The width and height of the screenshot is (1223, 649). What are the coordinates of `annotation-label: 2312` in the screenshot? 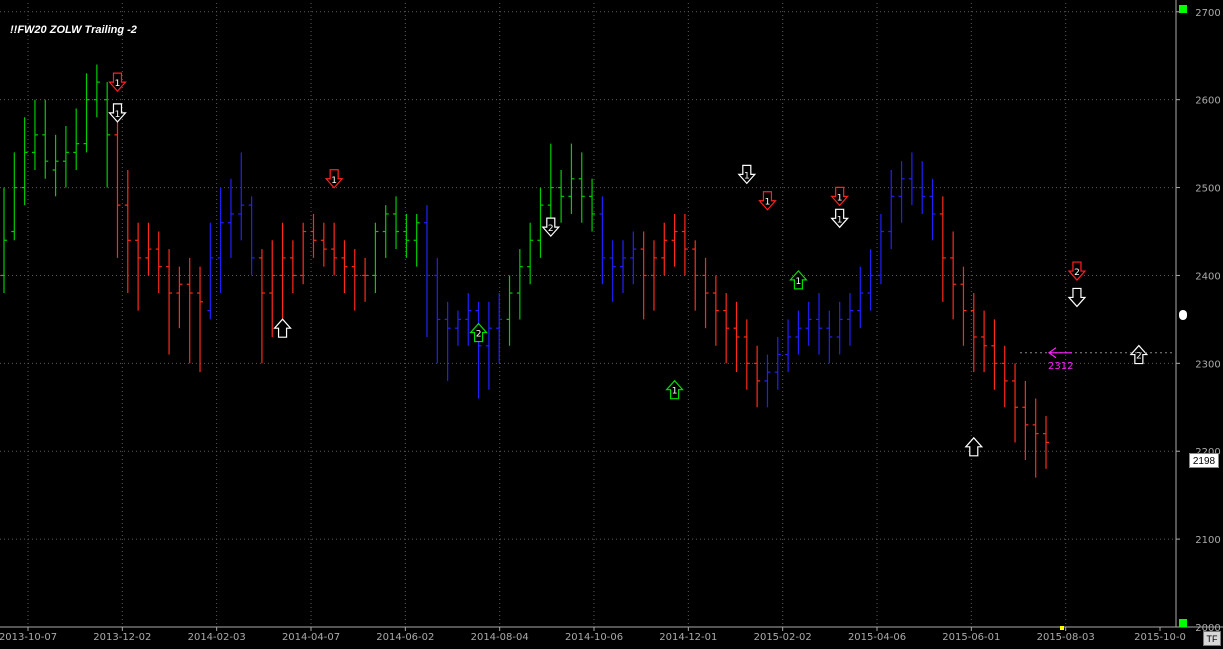 It's located at (1060, 366).